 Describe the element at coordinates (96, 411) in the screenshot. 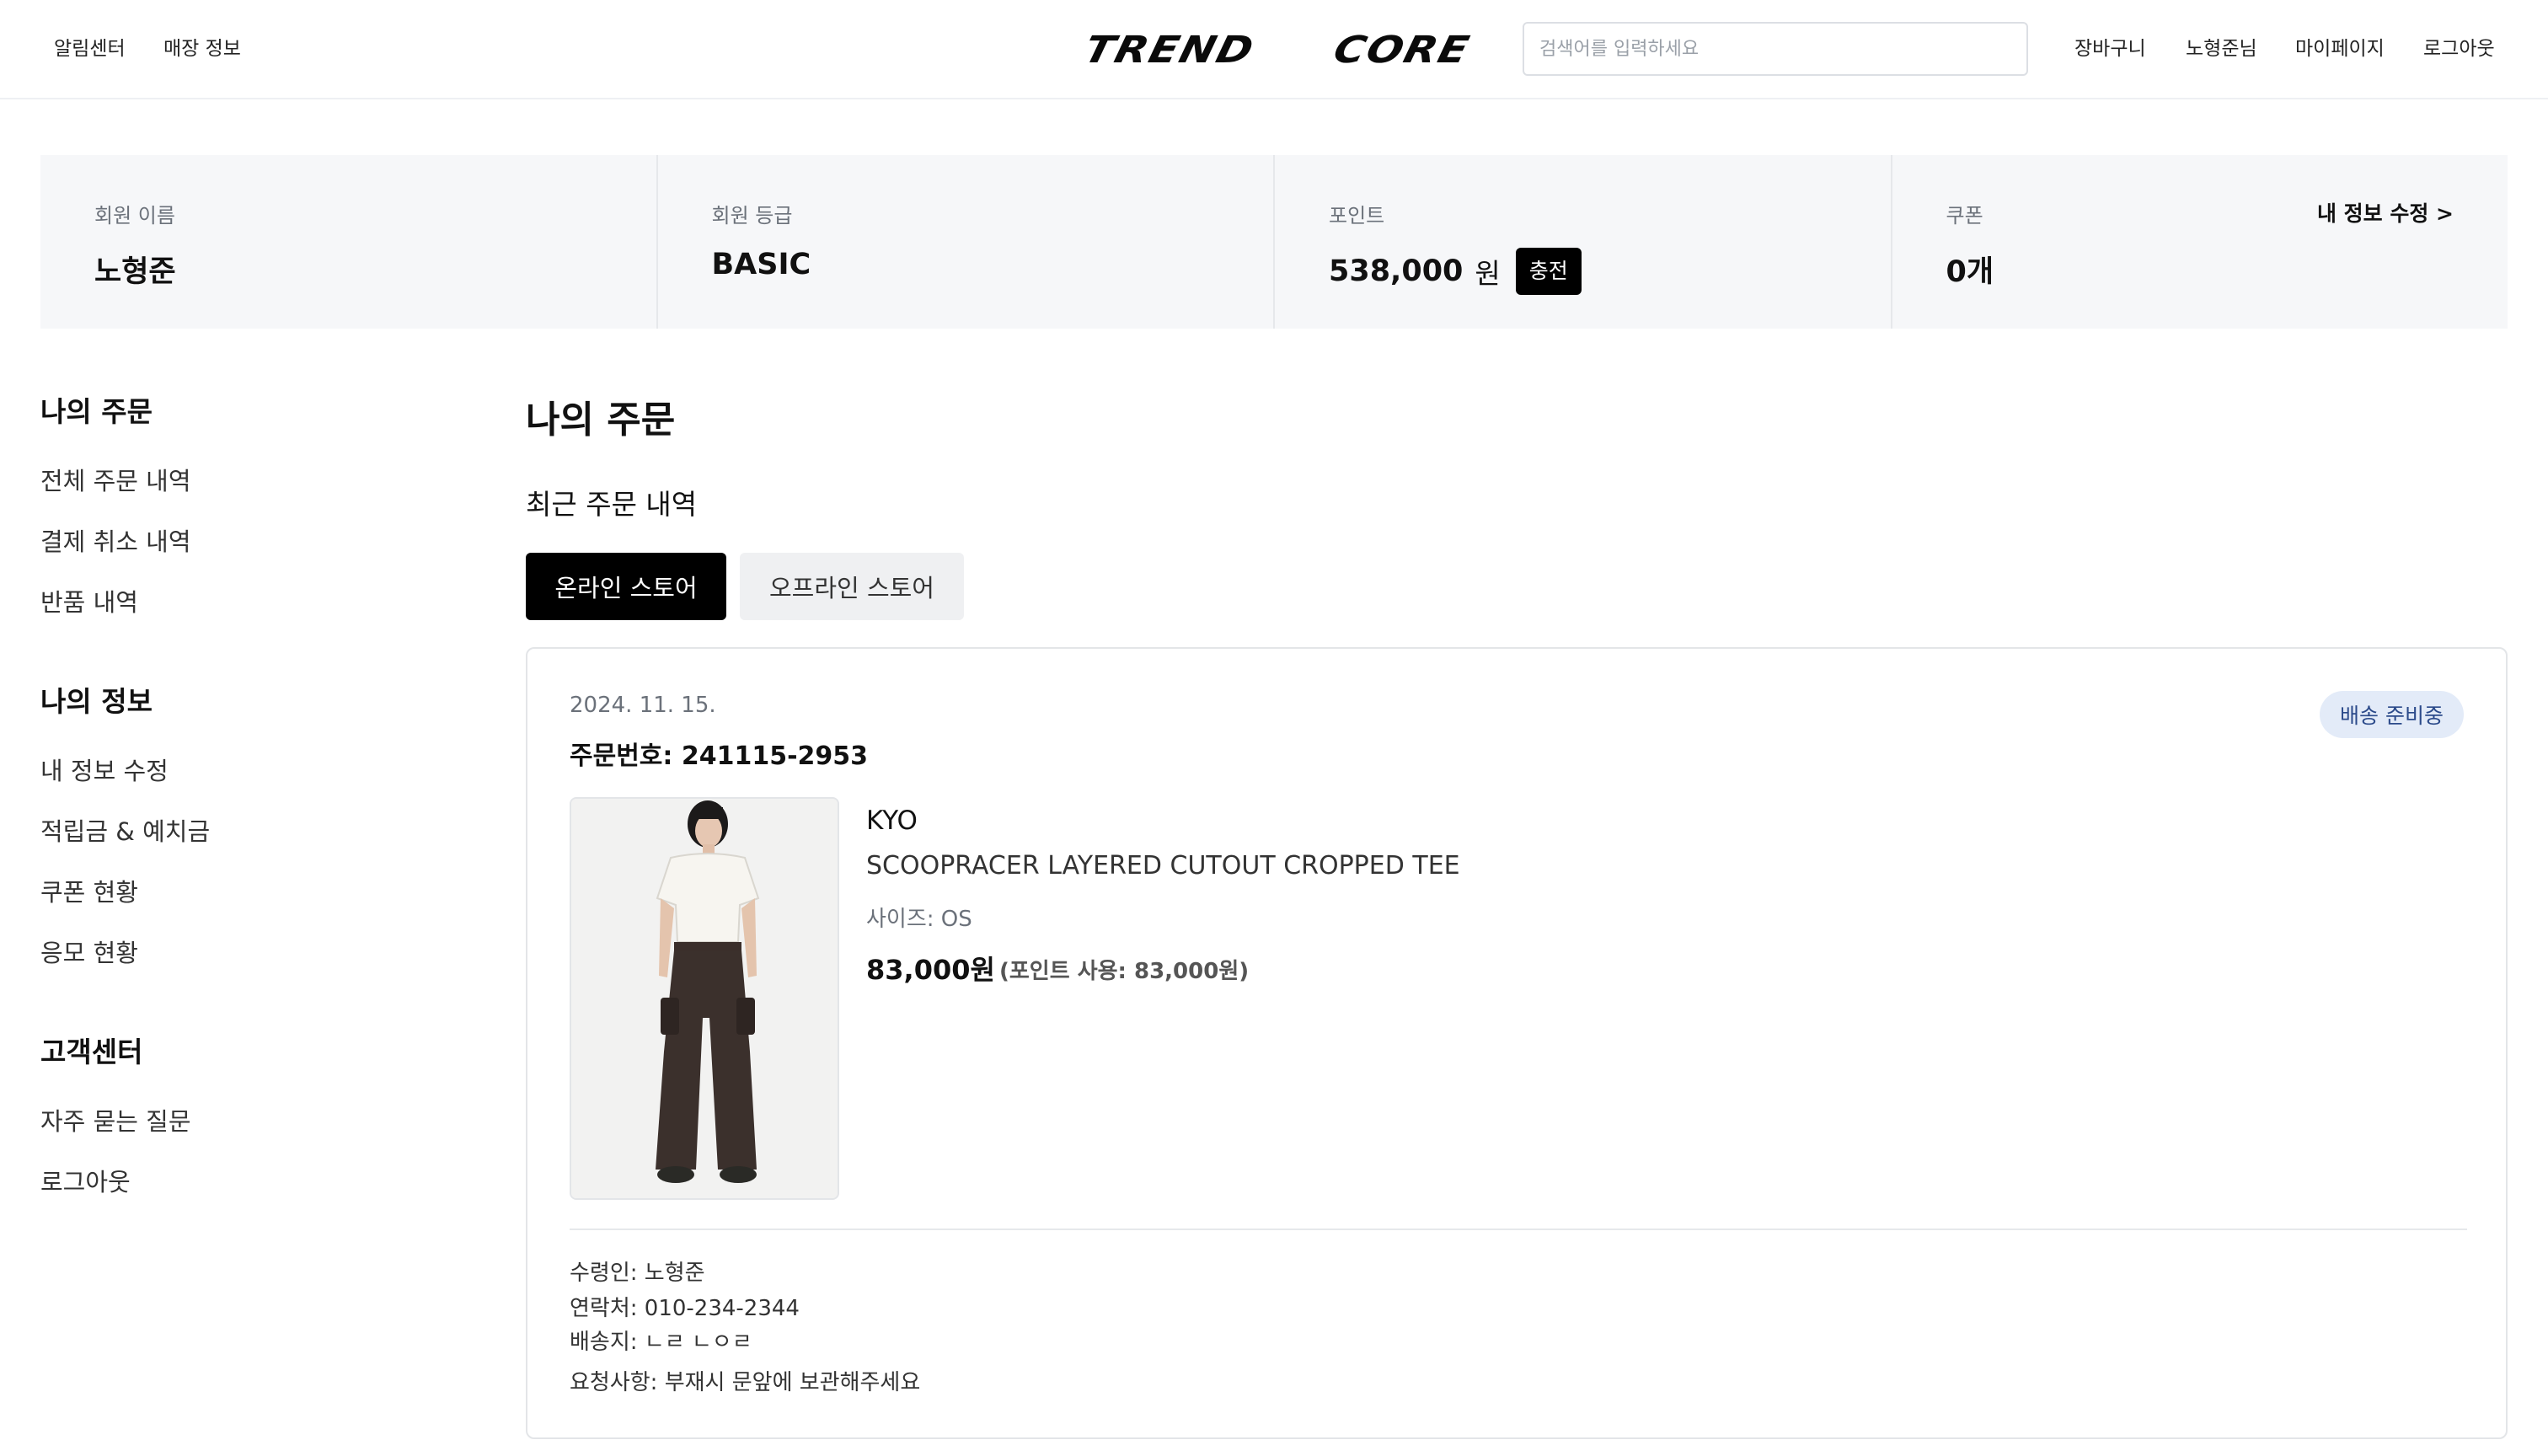

I see `sidebar-section-my-orders: 나의 주문` at that location.